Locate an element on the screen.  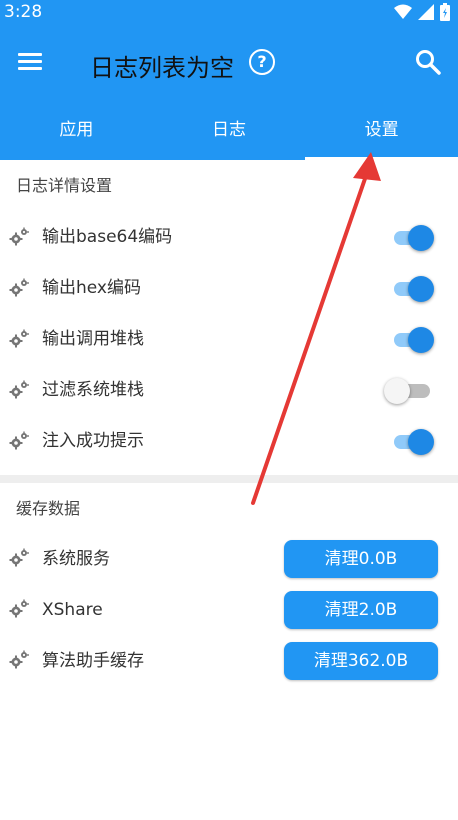
setting-label: 输出调用堆栈 is located at coordinates (93, 339).